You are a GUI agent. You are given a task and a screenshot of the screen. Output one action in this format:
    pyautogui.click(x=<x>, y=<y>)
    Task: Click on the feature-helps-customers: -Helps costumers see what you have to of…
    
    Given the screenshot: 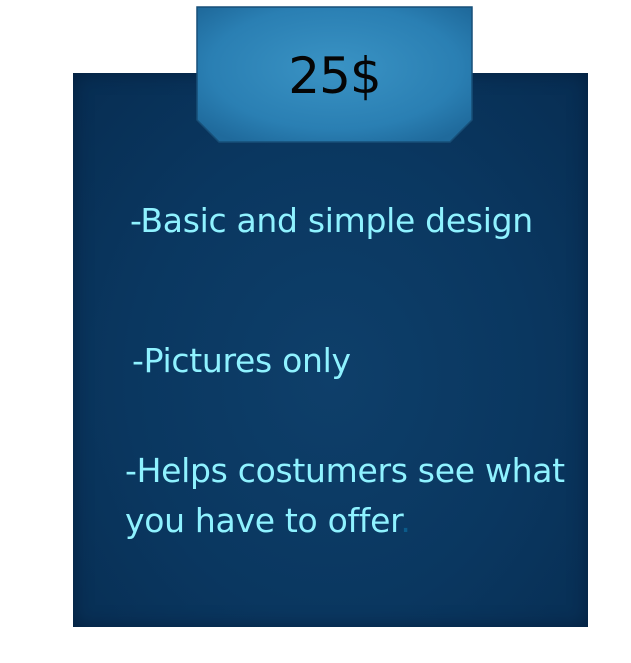 What is the action you would take?
    pyautogui.click(x=345, y=496)
    